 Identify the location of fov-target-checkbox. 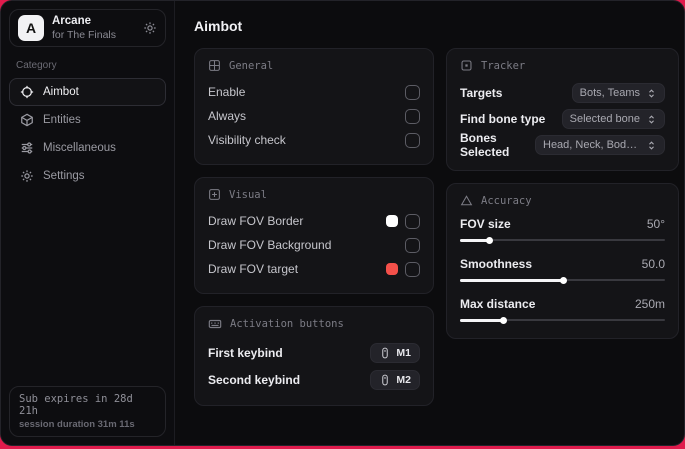
(412, 269).